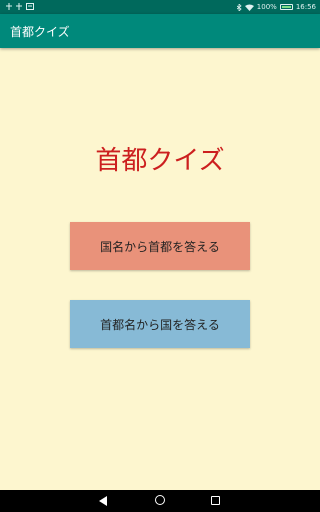 This screenshot has width=320, height=512. What do you see at coordinates (266, 7) in the screenshot?
I see `battery-percent: 100%` at bounding box center [266, 7].